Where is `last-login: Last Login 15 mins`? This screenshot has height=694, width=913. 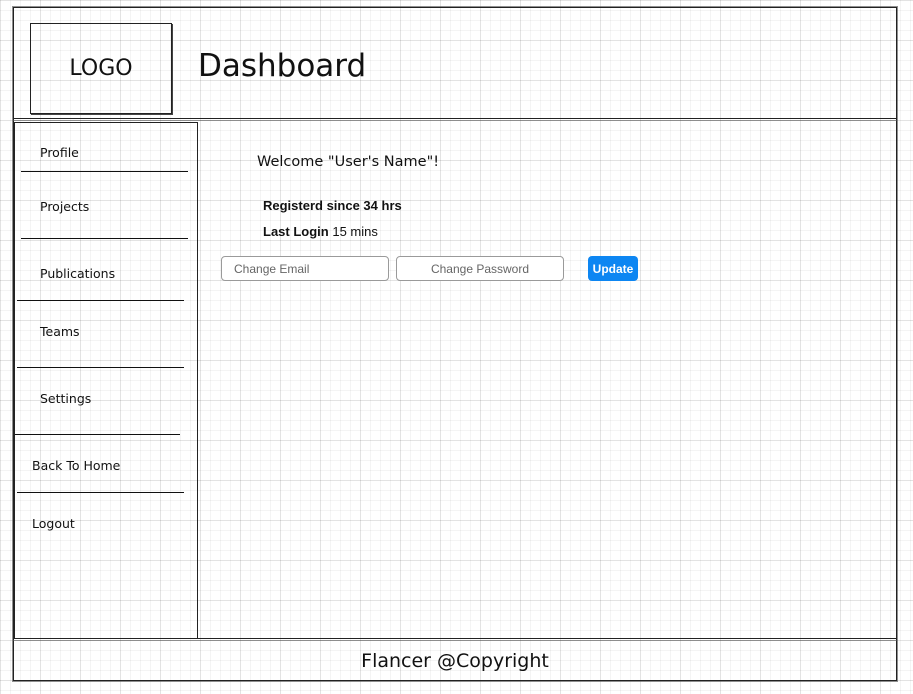
last-login: Last Login 15 mins is located at coordinates (320, 231).